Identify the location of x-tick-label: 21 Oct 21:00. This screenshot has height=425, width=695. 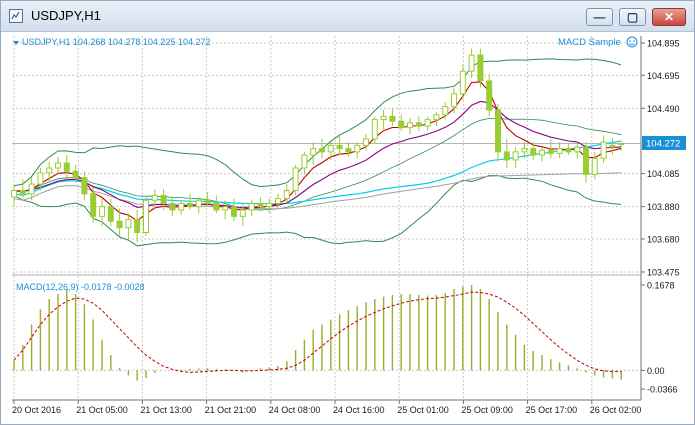
(231, 410).